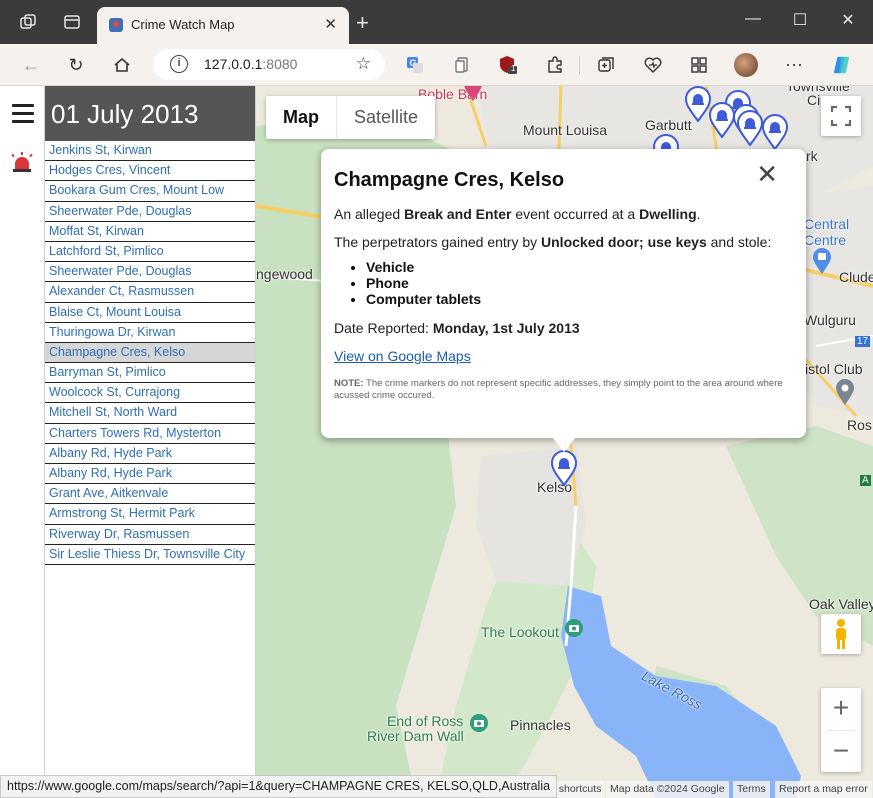  Describe the element at coordinates (822, 261) in the screenshot. I see `shopping-poi-icon` at that location.